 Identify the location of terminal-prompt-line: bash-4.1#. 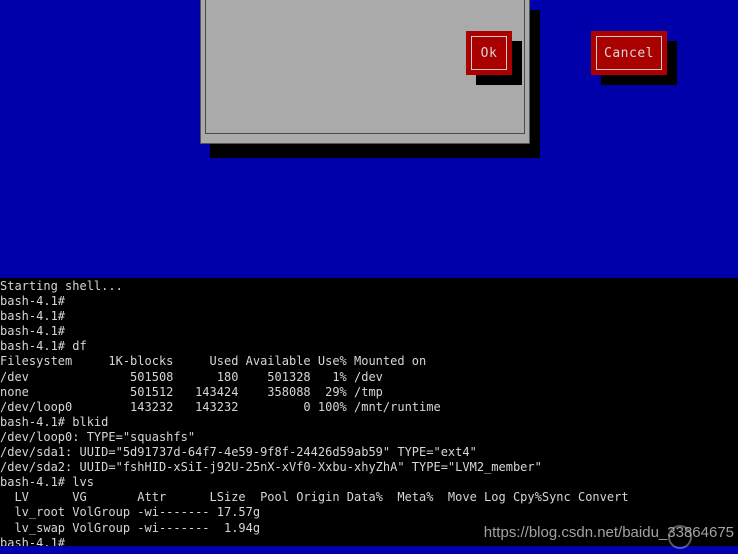
(314, 541).